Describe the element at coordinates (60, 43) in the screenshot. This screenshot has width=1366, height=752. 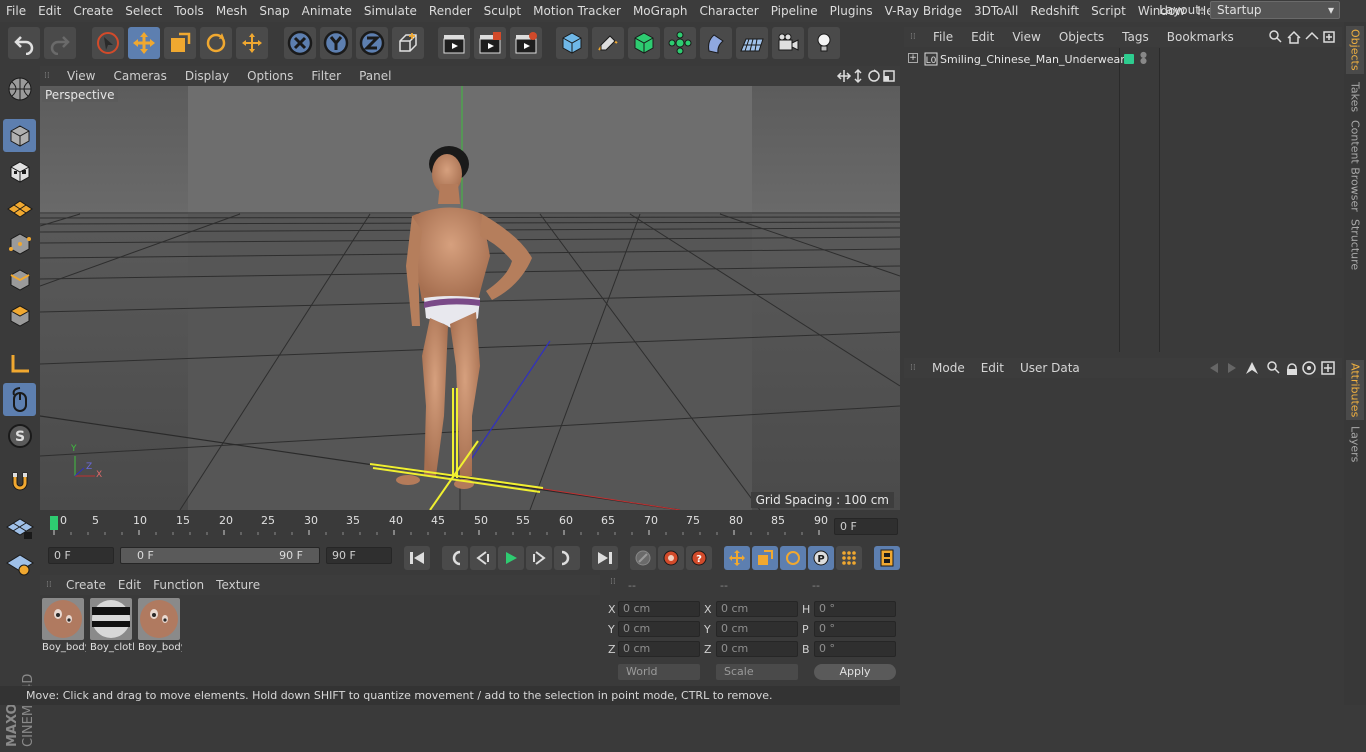
I see `redo-button` at that location.